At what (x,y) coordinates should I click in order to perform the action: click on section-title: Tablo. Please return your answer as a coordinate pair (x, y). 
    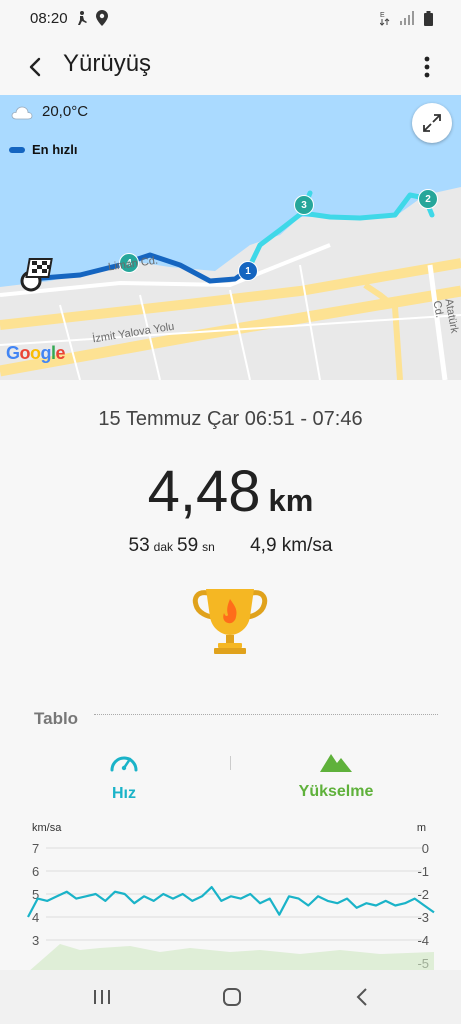
    Looking at the image, I should click on (56, 718).